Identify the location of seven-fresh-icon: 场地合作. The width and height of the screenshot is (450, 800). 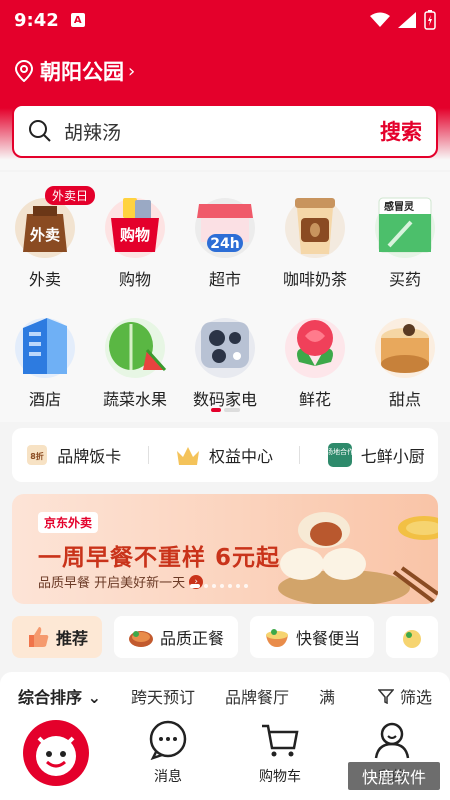
(340, 455).